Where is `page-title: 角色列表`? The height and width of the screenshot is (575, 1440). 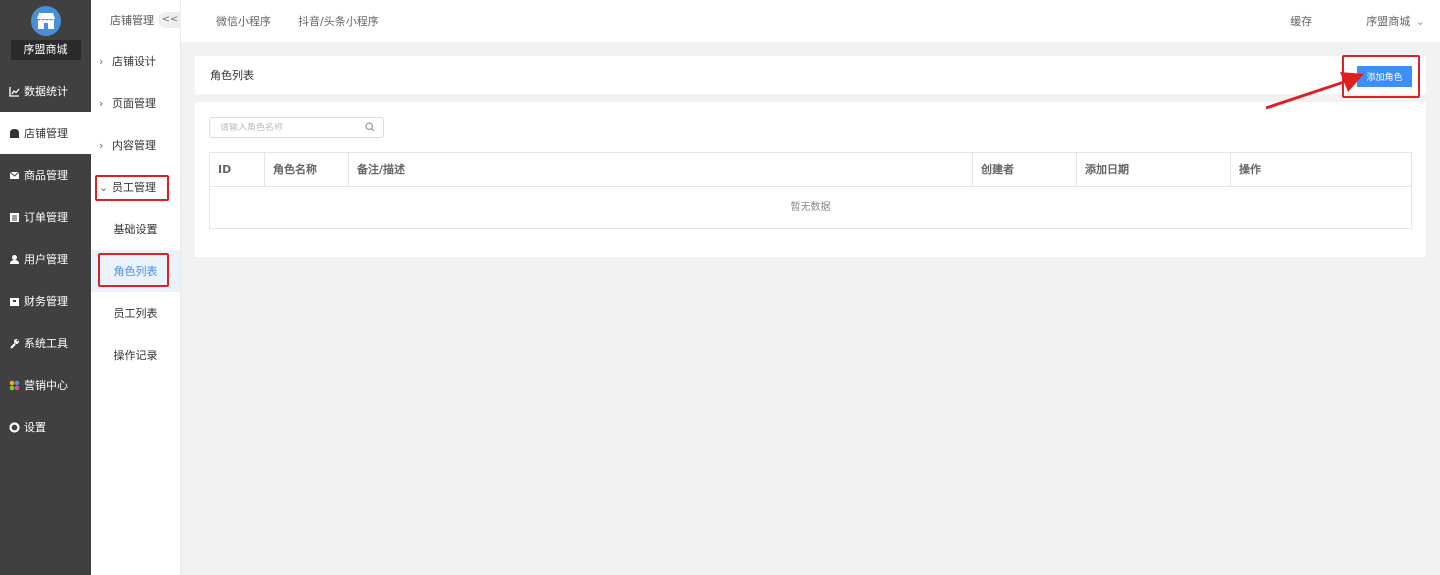
page-title: 角色列表 is located at coordinates (232, 75).